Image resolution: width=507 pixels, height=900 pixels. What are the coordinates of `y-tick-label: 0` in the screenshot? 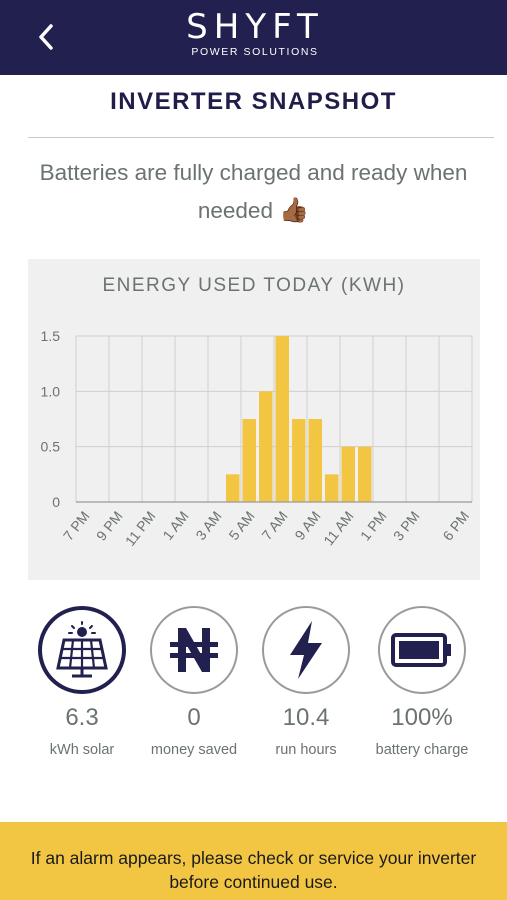 It's located at (56, 502).